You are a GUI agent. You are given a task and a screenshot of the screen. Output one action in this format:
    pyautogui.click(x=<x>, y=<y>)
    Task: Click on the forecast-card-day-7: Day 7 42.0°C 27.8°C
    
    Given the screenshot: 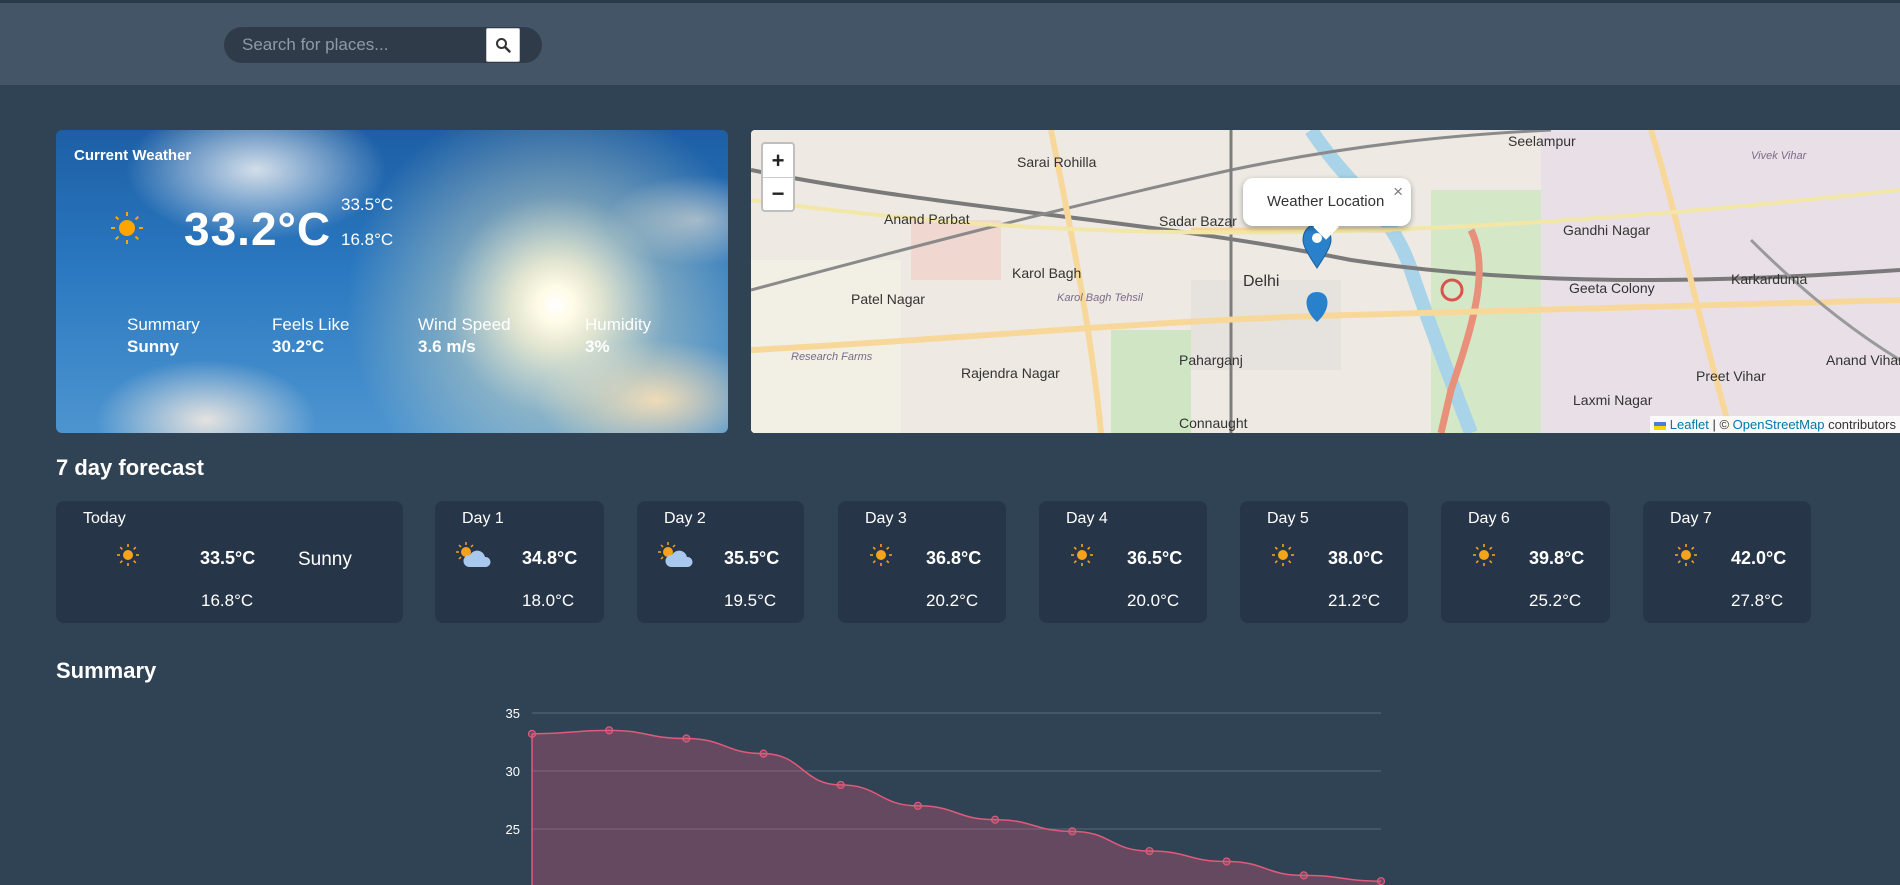 What is the action you would take?
    pyautogui.click(x=1727, y=562)
    